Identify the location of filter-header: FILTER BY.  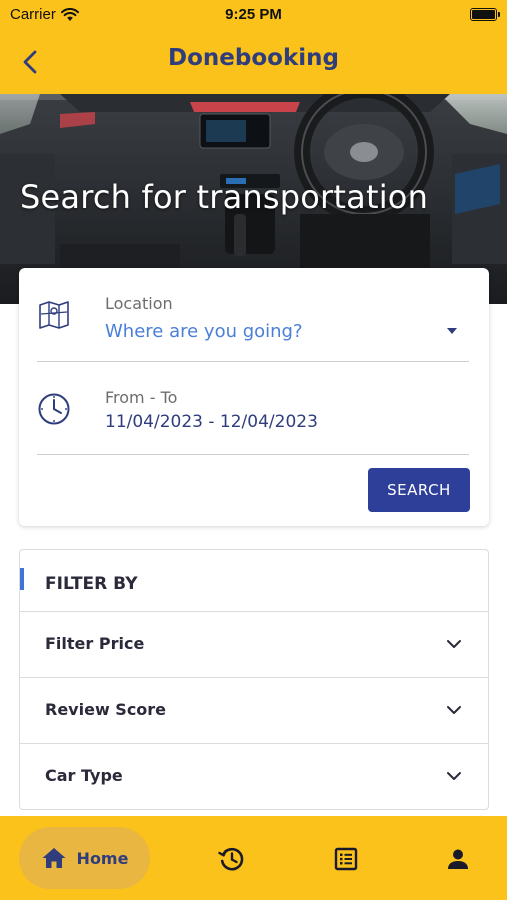
(254, 581).